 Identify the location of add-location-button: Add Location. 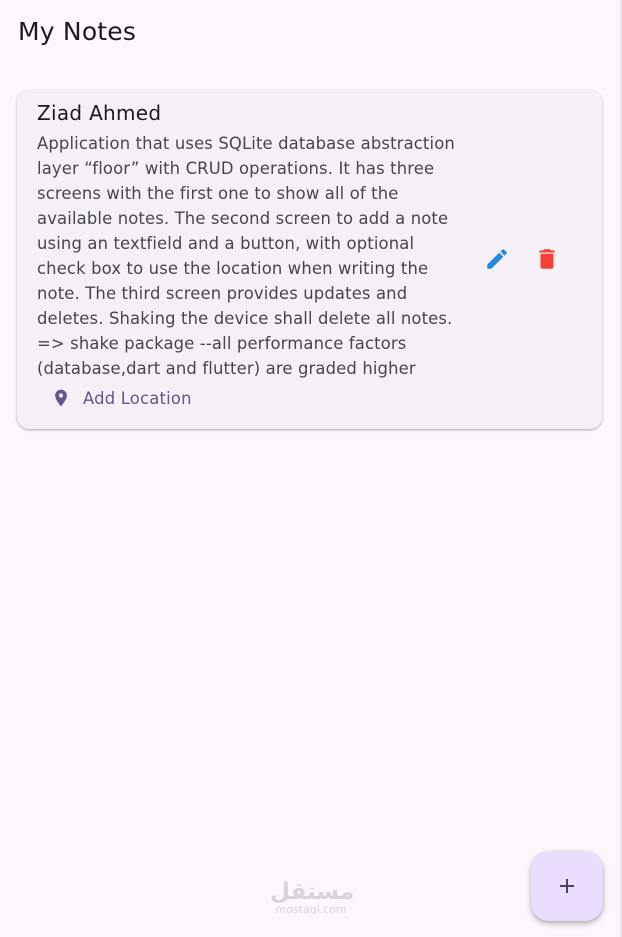
(121, 398).